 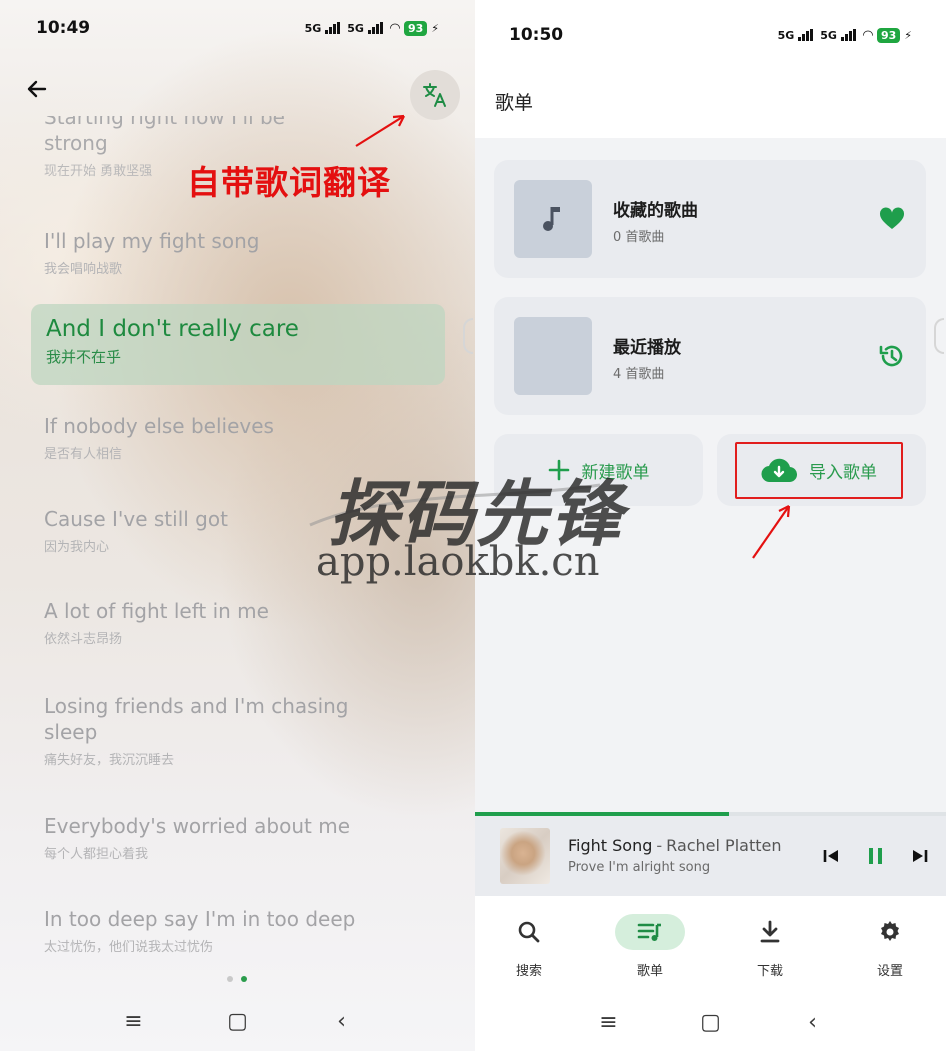 What do you see at coordinates (889, 971) in the screenshot?
I see `tab-label: 设置` at bounding box center [889, 971].